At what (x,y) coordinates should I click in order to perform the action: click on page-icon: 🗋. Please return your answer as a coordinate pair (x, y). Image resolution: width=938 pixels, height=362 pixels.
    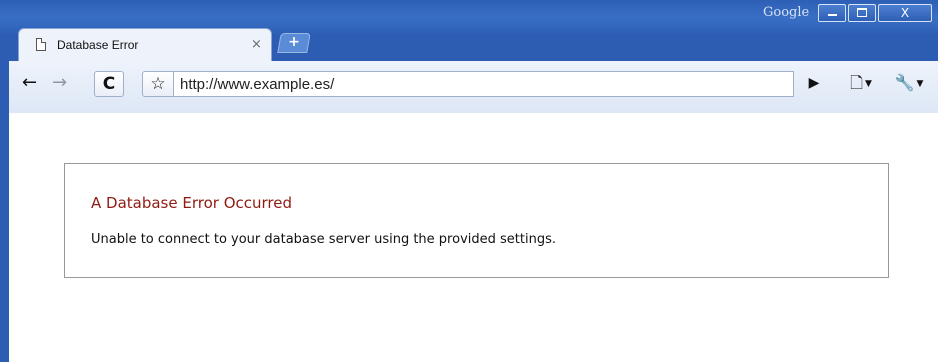
    Looking at the image, I should click on (856, 82).